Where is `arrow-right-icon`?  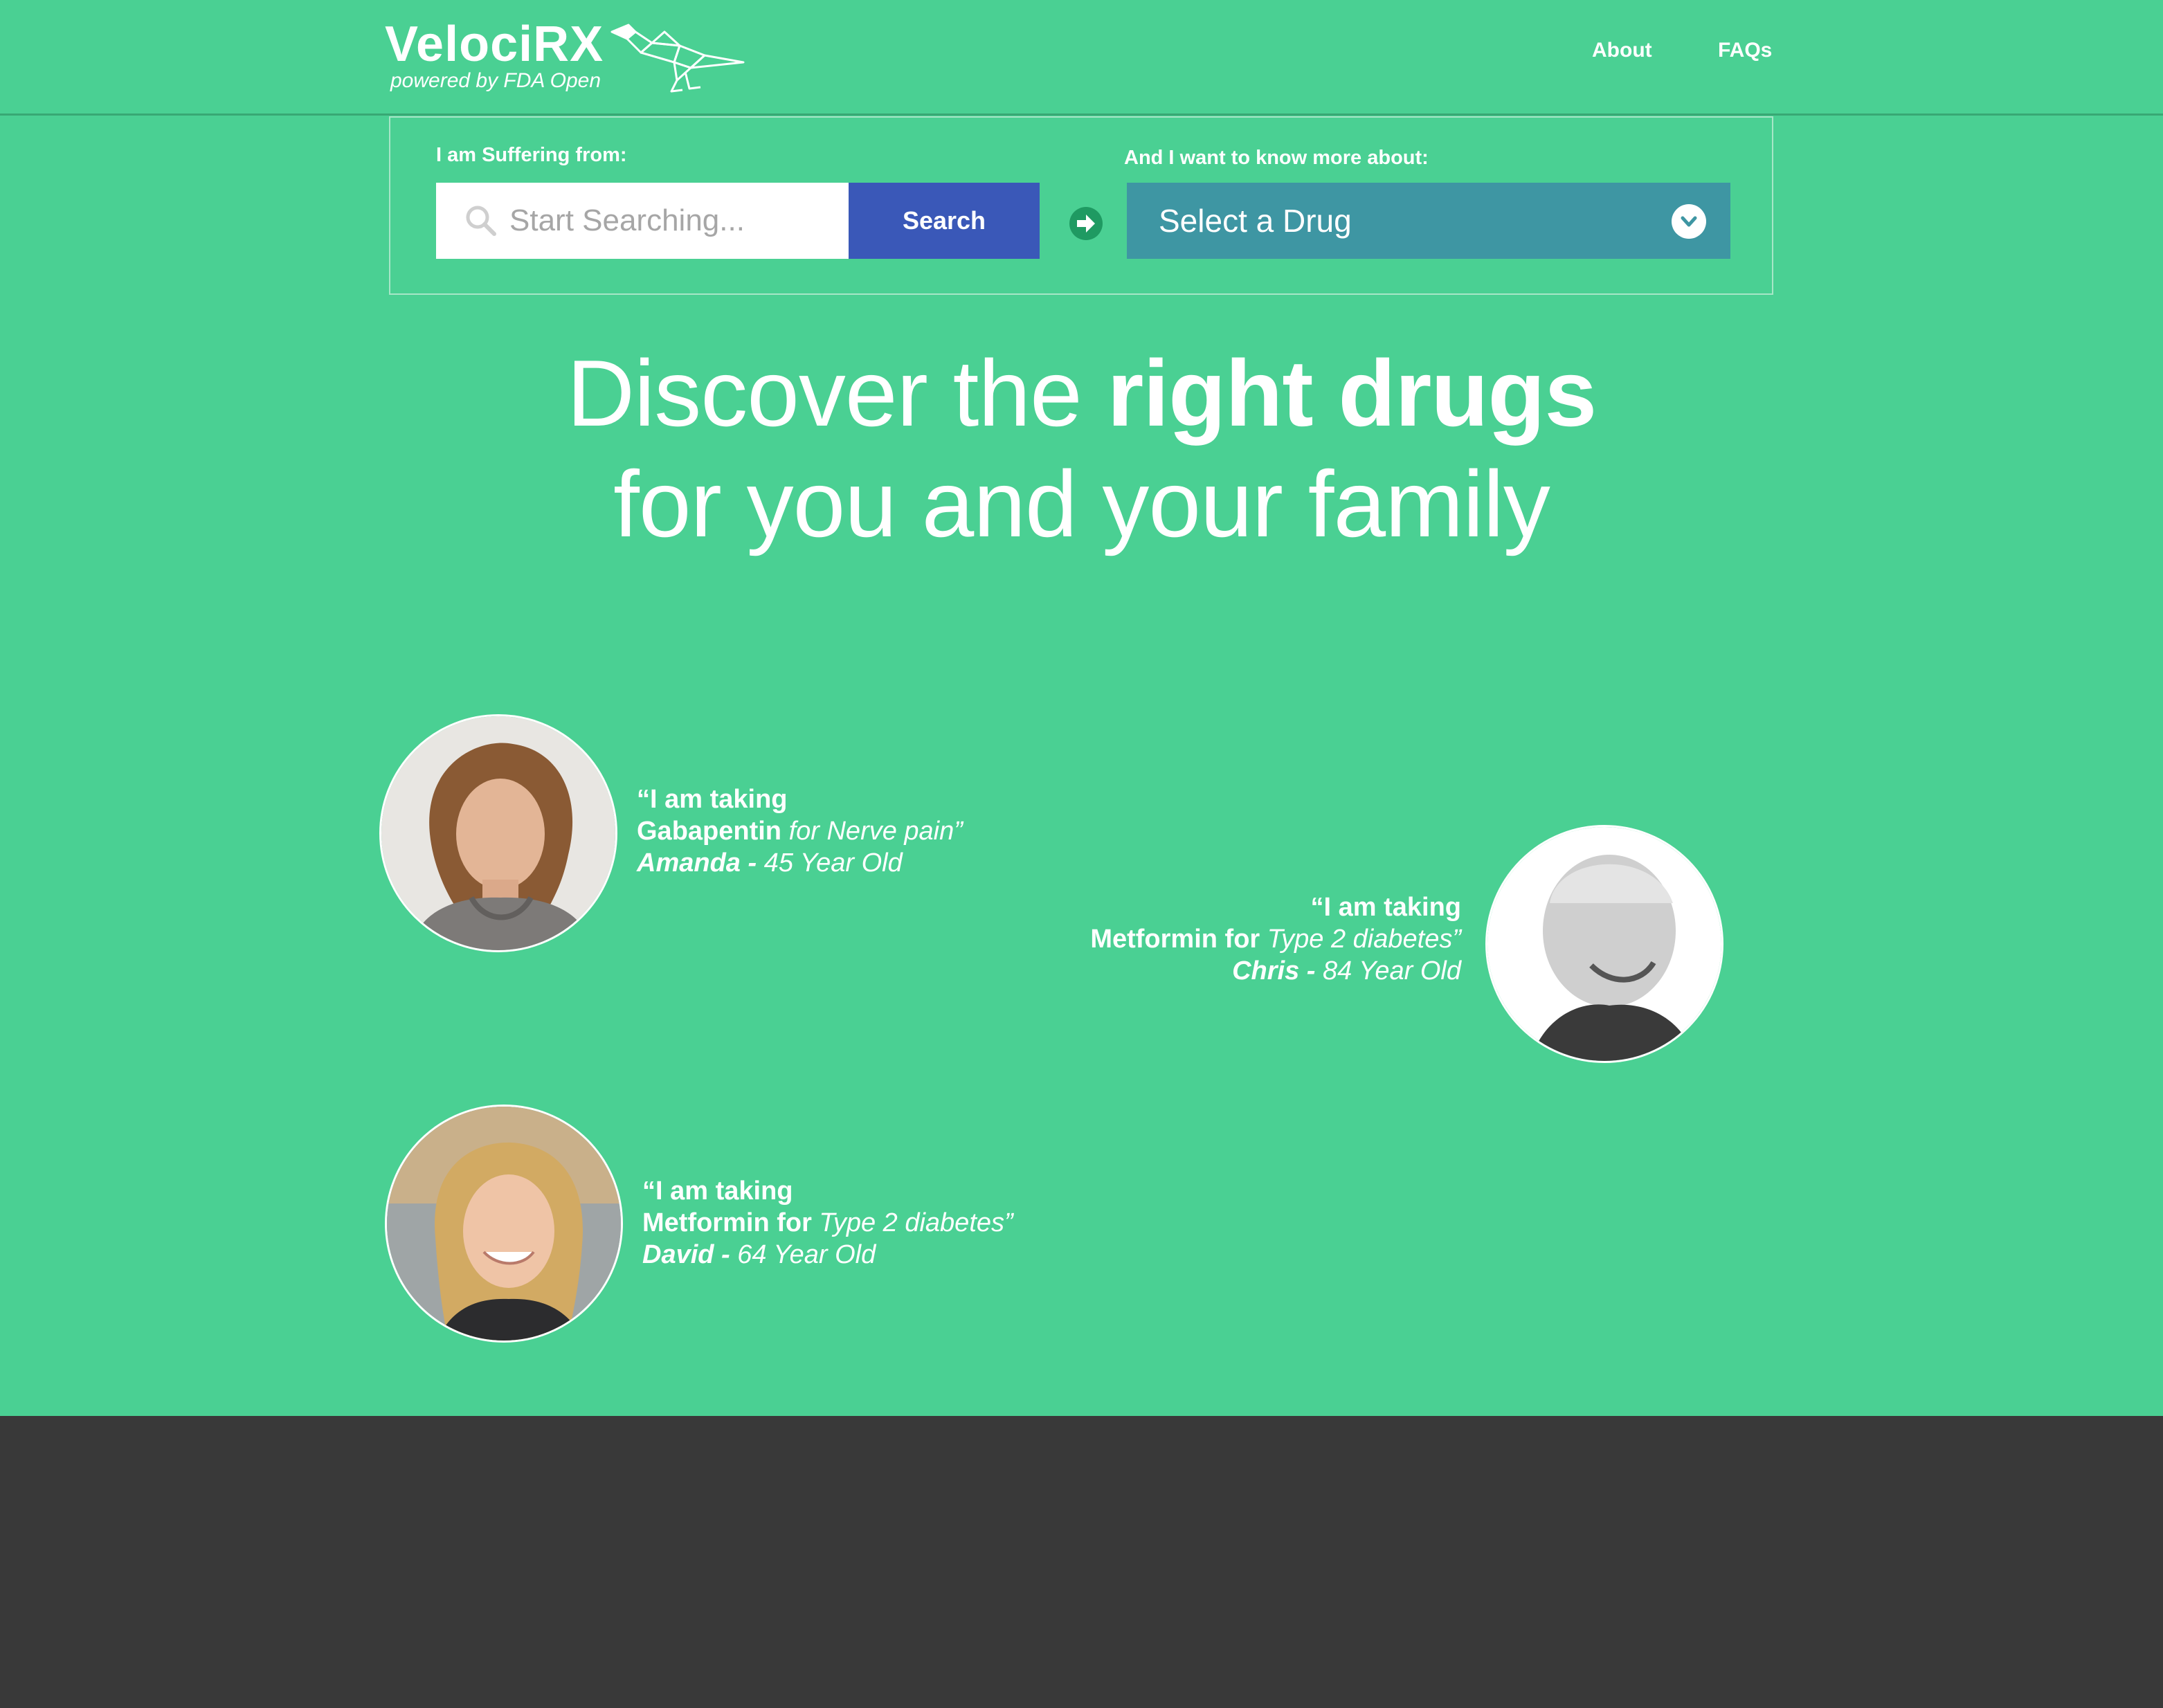
arrow-right-icon is located at coordinates (1086, 223).